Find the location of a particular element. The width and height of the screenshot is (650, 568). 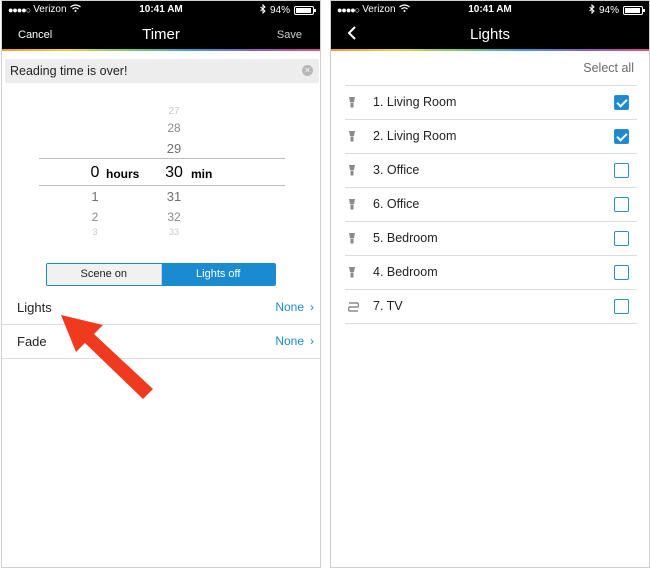

fade-row: Fade None › is located at coordinates (161, 342).